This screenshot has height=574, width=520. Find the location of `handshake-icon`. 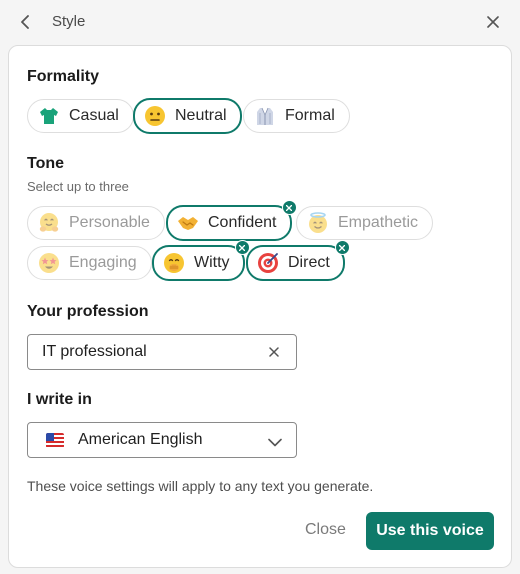

handshake-icon is located at coordinates (188, 223).